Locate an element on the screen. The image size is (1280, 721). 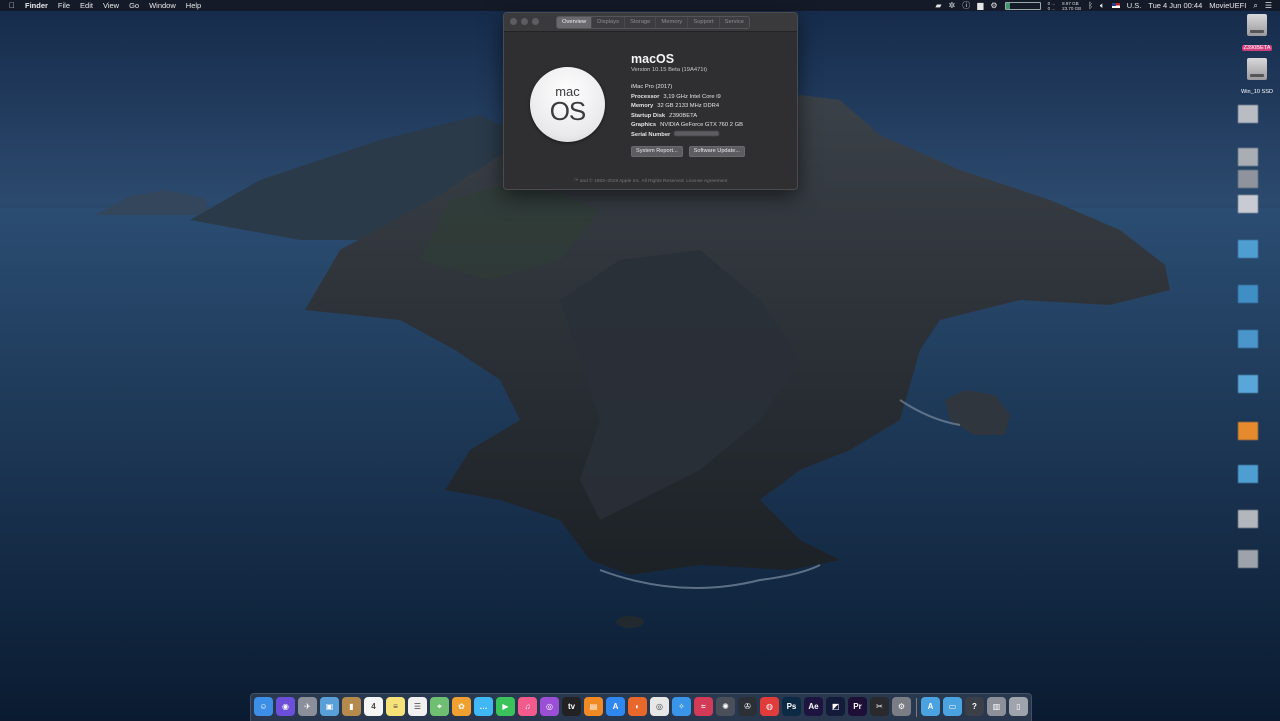
podcasts-icon: ◎ is located at coordinates (549, 706).